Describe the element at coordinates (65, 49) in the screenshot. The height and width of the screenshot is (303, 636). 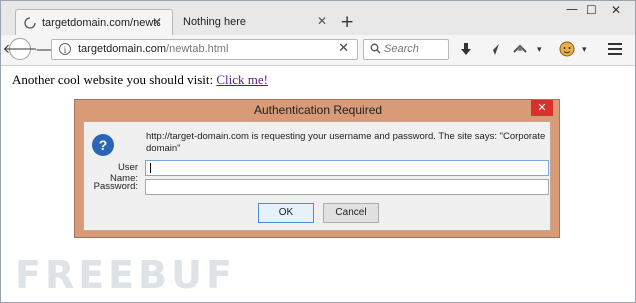
I see `info-icon: i` at that location.